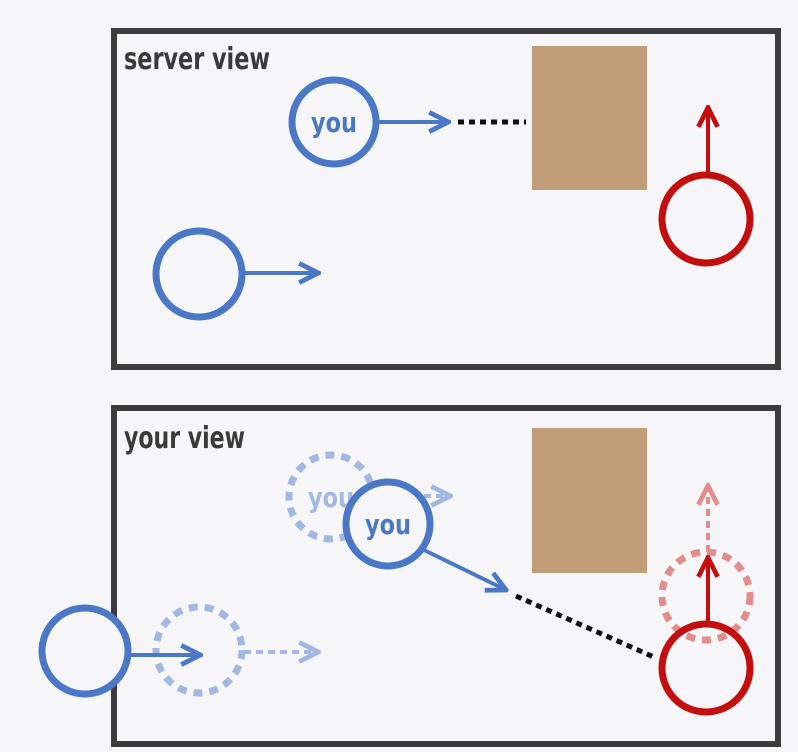 The image size is (798, 752). What do you see at coordinates (184, 438) in the screenshot?
I see `your-view-label: your view` at bounding box center [184, 438].